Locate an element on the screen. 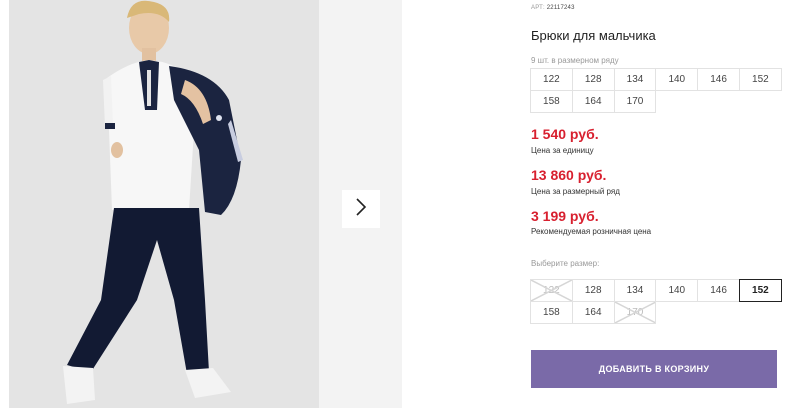 Image resolution: width=800 pixels, height=408 pixels. product-title: Брюки для мальчика is located at coordinates (593, 35).